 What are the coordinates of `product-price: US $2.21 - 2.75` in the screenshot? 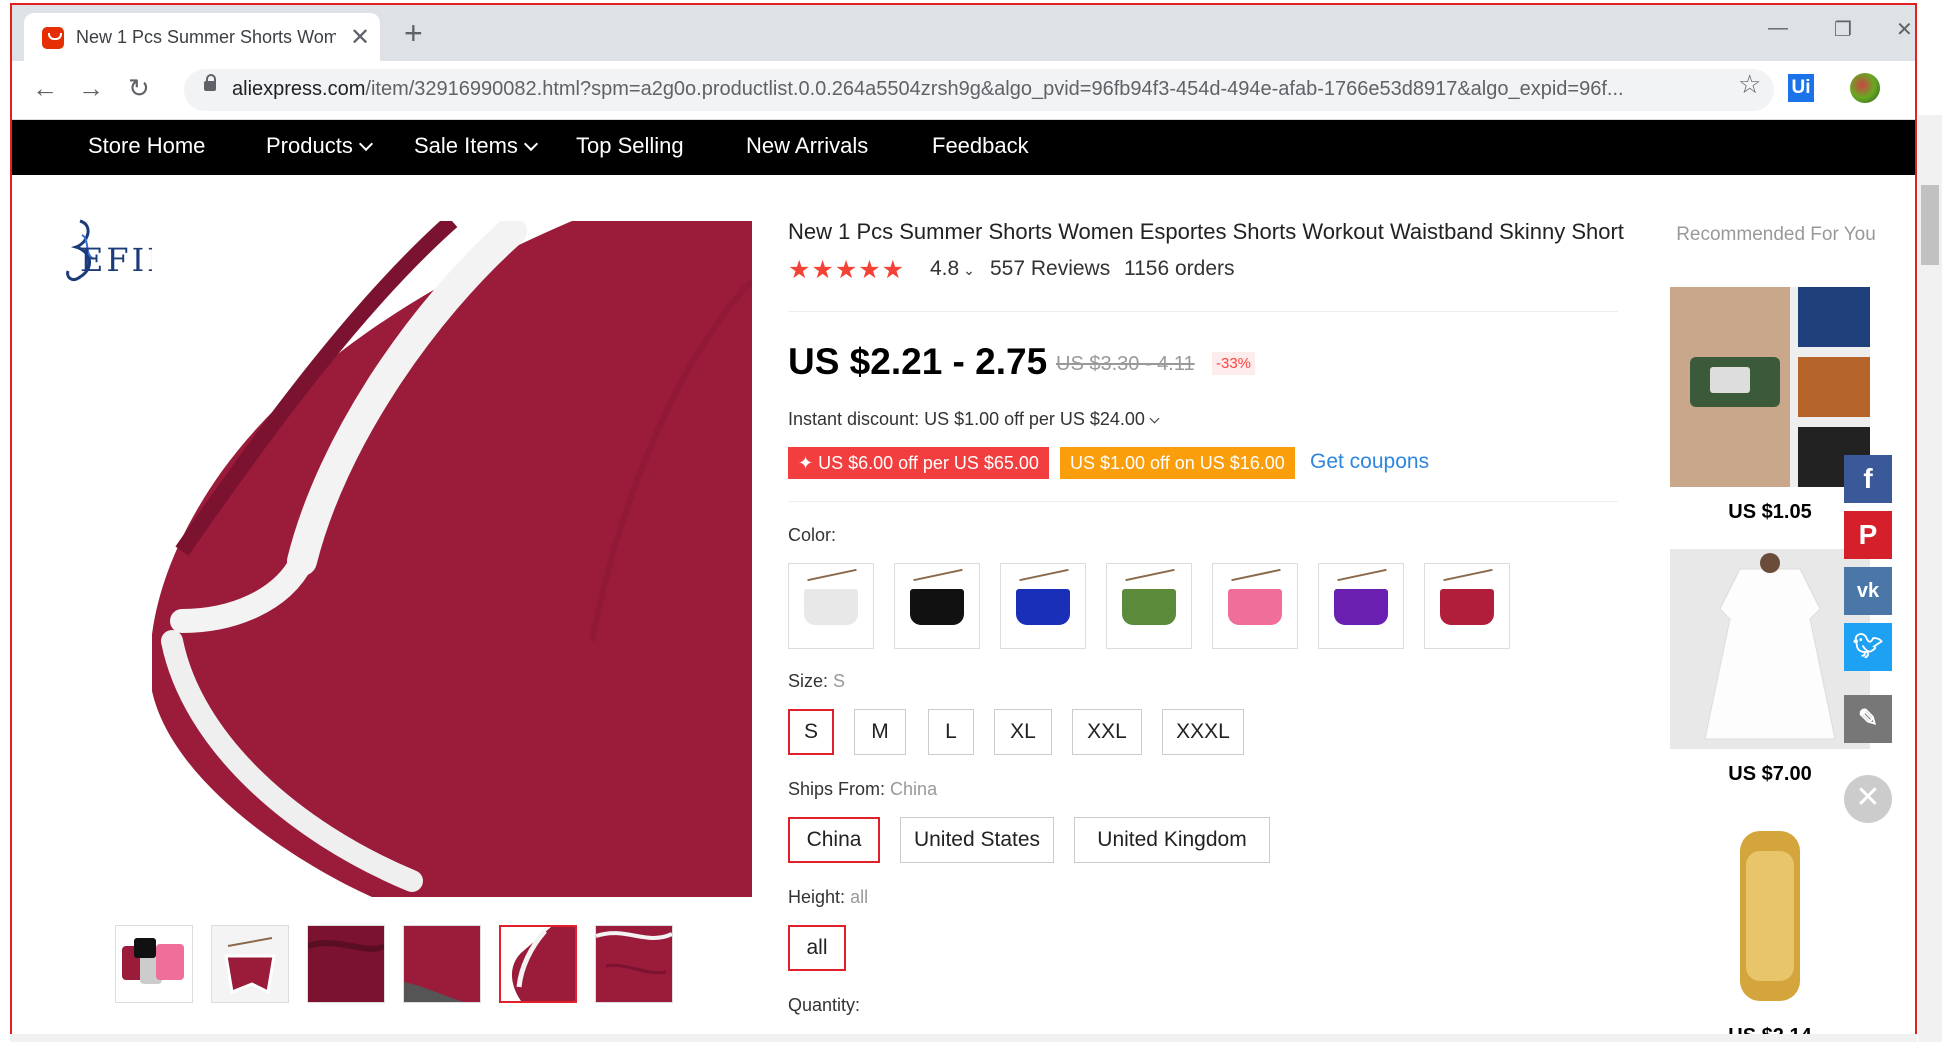 It's located at (918, 361).